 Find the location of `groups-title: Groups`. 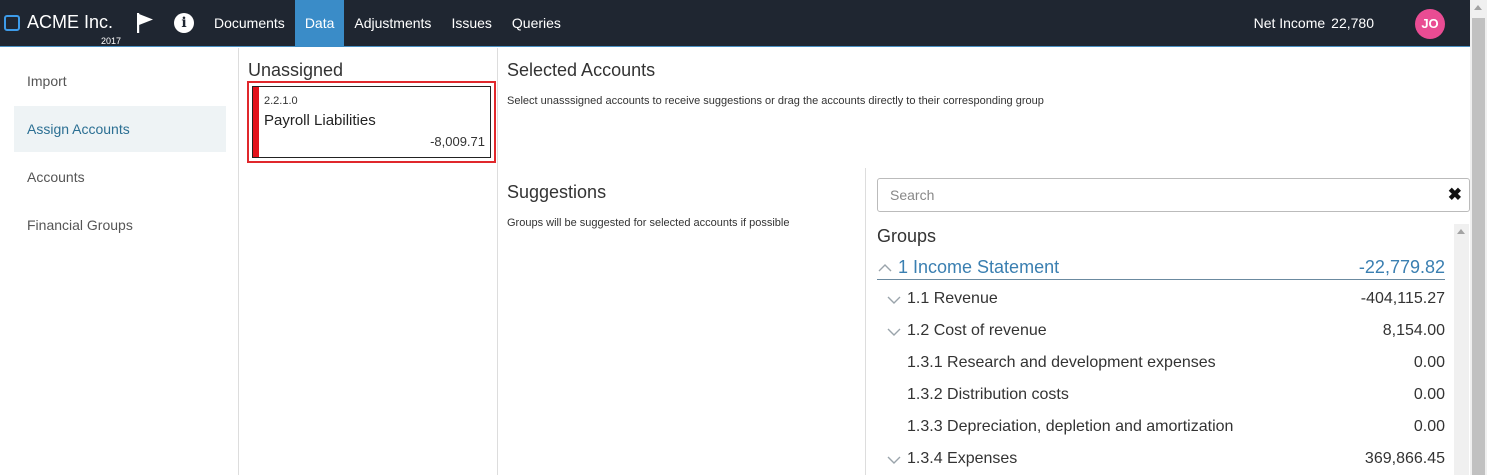

groups-title: Groups is located at coordinates (907, 236).